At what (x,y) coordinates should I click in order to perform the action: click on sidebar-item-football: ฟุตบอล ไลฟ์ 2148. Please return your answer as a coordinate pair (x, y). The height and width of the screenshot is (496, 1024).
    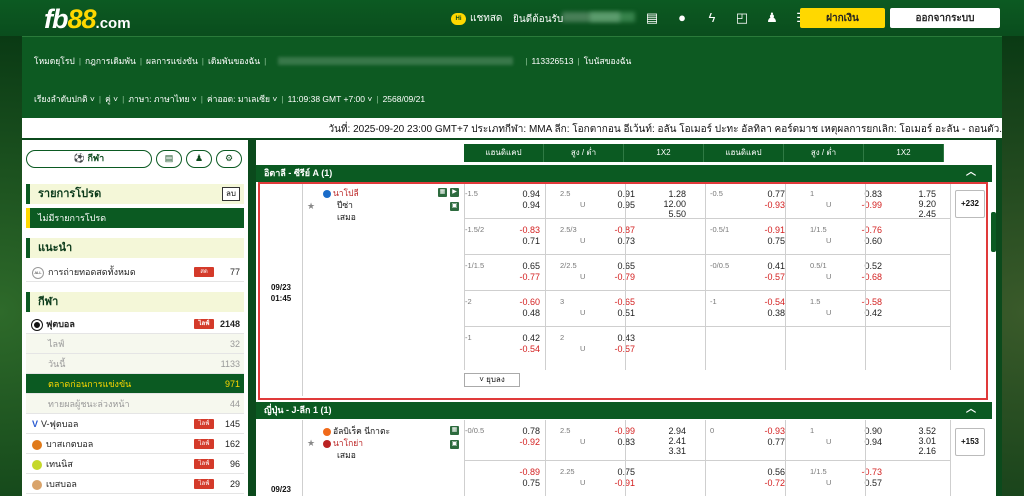
    Looking at the image, I should click on (135, 324).